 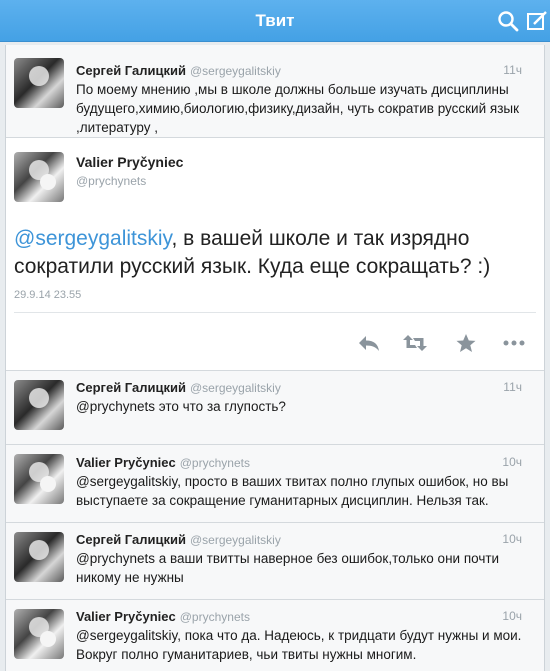 I want to click on more-icon, so click(x=514, y=343).